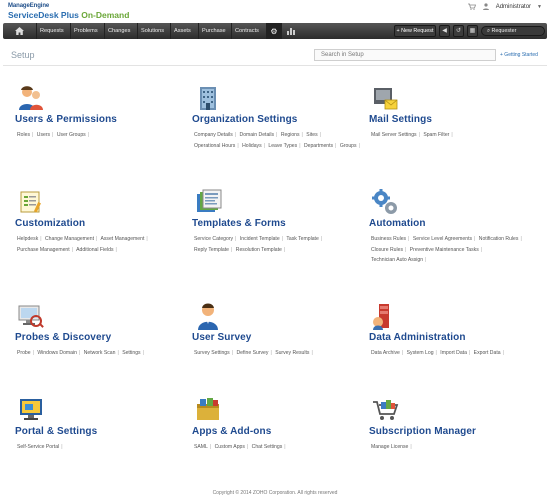 The image size is (550, 503). Describe the element at coordinates (290, 135) in the screenshot. I see `setup-link: Regions` at that location.